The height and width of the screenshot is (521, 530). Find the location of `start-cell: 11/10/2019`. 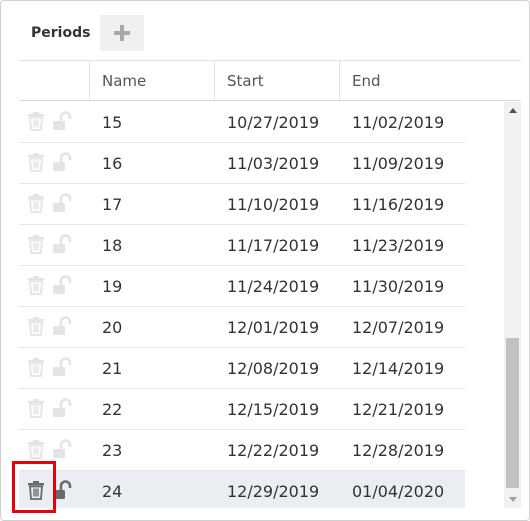

start-cell: 11/10/2019 is located at coordinates (273, 204).